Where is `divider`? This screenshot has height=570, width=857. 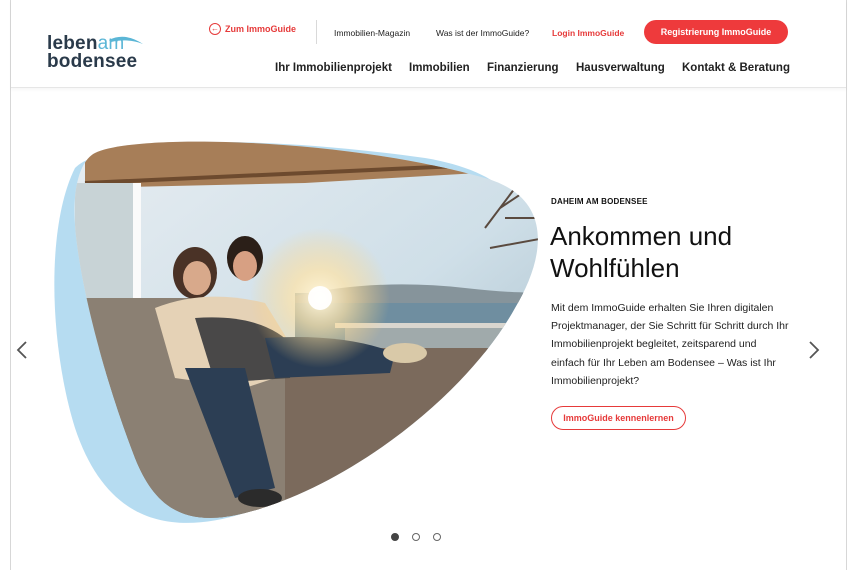
divider is located at coordinates (316, 32).